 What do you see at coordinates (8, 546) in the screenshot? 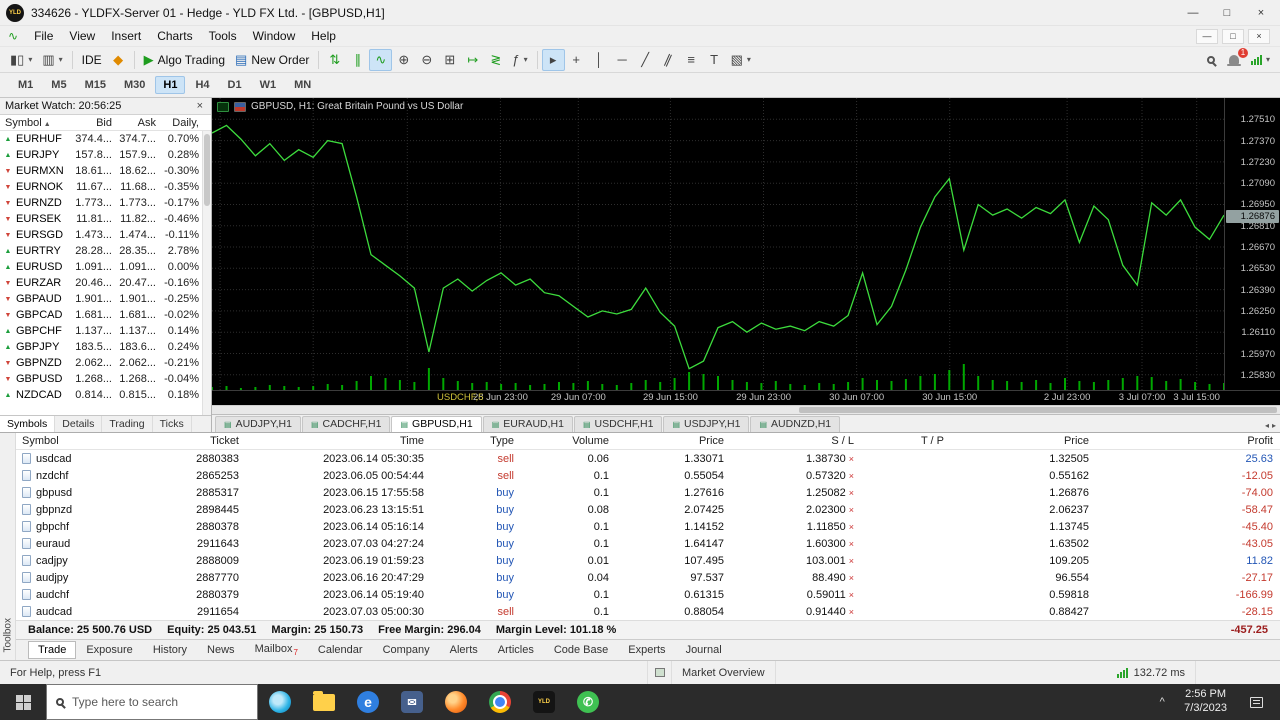
I see `toolbox-side-strip: Toolbox` at bounding box center [8, 546].